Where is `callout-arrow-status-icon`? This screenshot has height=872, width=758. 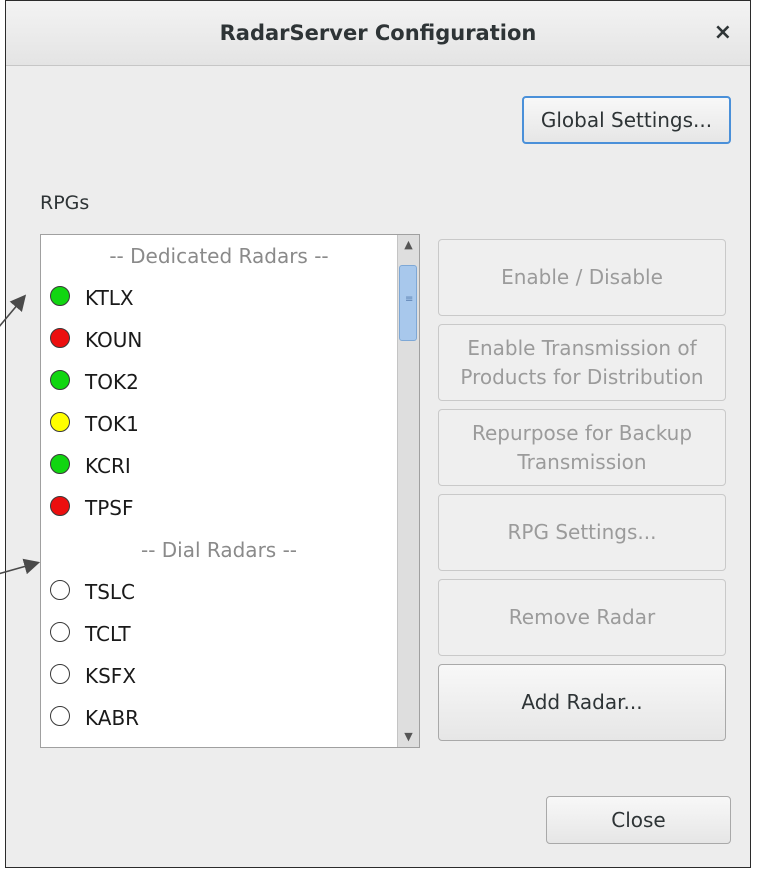
callout-arrow-status-icon is located at coordinates (13, 310).